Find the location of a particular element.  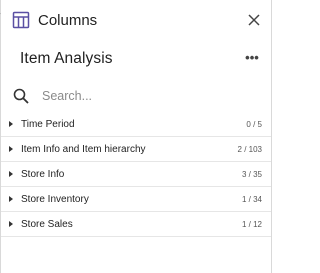

group-row-store-inventory: Store Inventory 1 / 34 is located at coordinates (136, 199).